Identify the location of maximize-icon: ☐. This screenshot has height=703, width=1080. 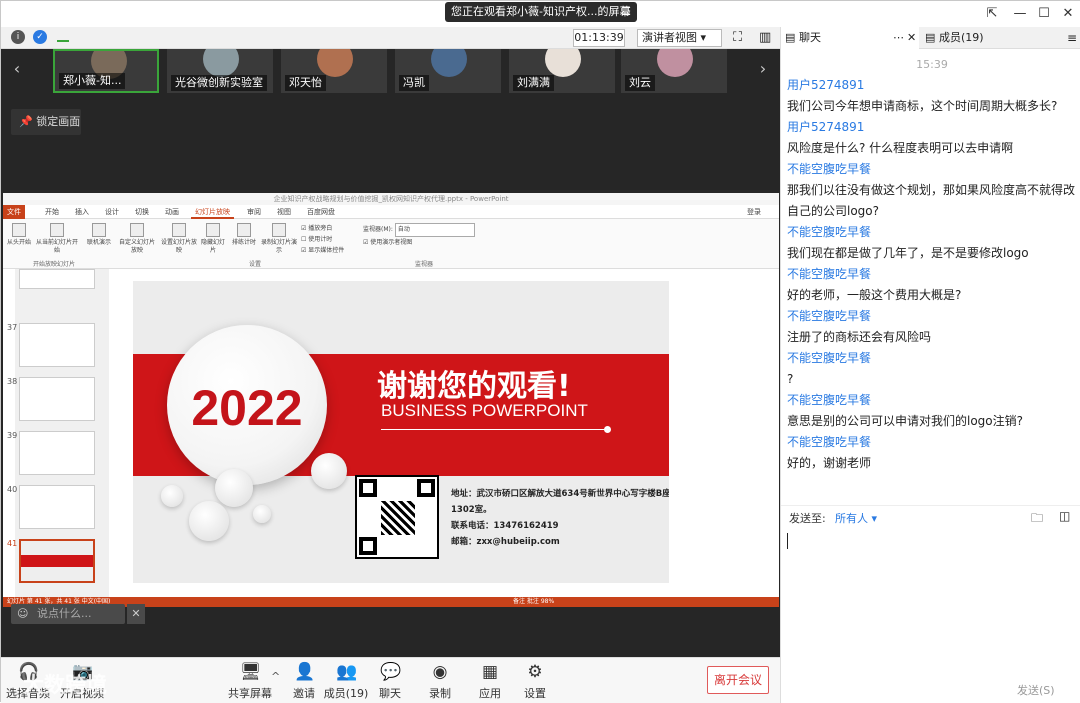
(1044, 14).